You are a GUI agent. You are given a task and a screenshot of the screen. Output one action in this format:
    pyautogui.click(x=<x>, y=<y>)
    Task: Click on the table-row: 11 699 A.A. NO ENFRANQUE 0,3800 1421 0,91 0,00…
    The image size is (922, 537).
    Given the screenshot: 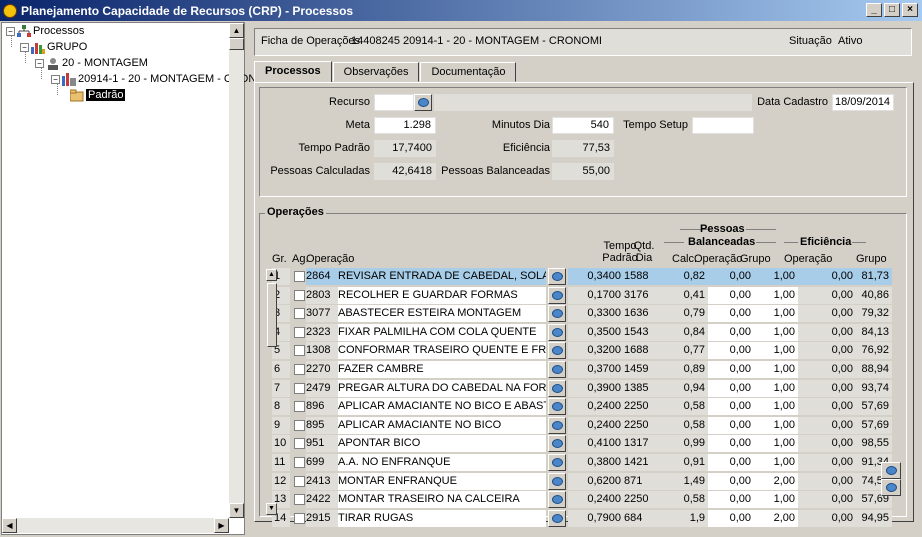 What is the action you would take?
    pyautogui.click(x=582, y=462)
    